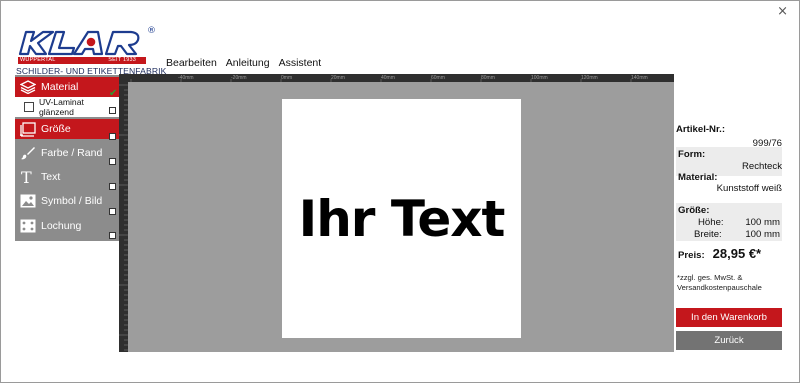  I want to click on logo-red-bar: WUPPERTAL SEIT 1933, so click(82, 60).